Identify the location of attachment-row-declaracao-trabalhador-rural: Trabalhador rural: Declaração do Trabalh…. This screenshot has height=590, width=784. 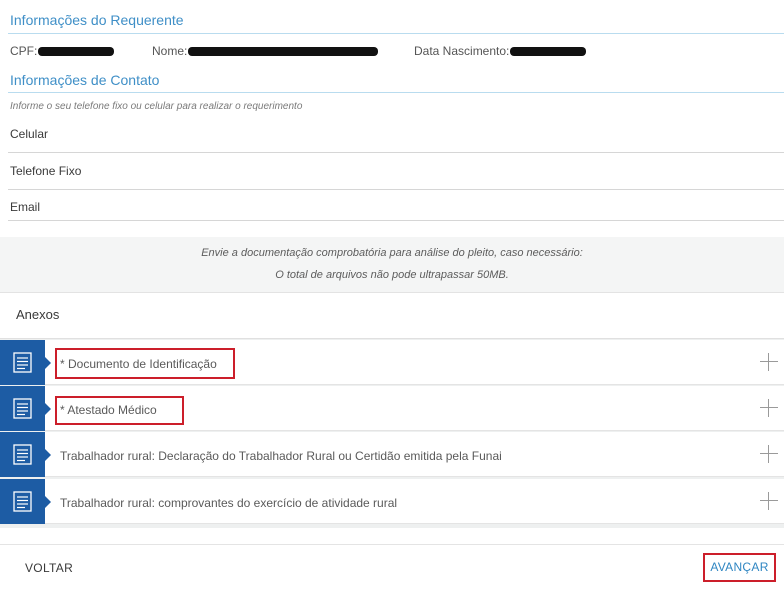
(392, 454).